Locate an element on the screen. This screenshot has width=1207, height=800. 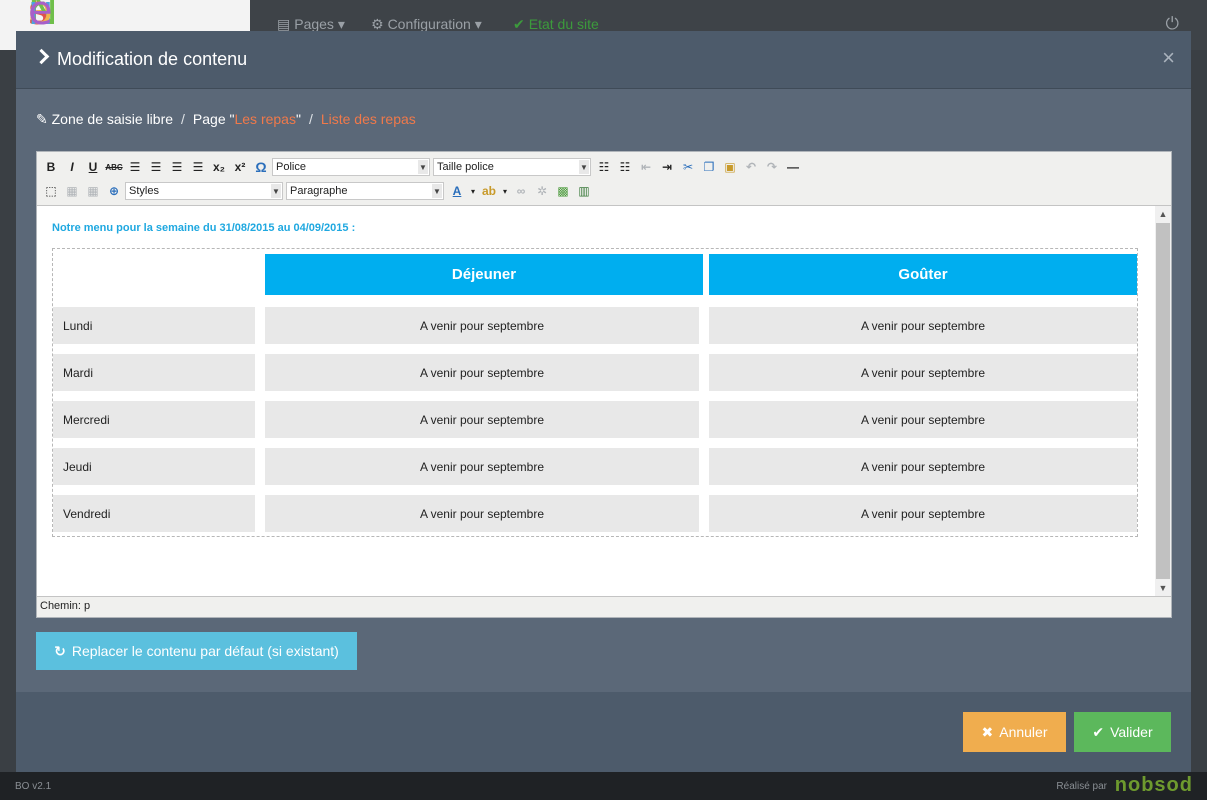
media-icon: ▥ is located at coordinates (584, 191).